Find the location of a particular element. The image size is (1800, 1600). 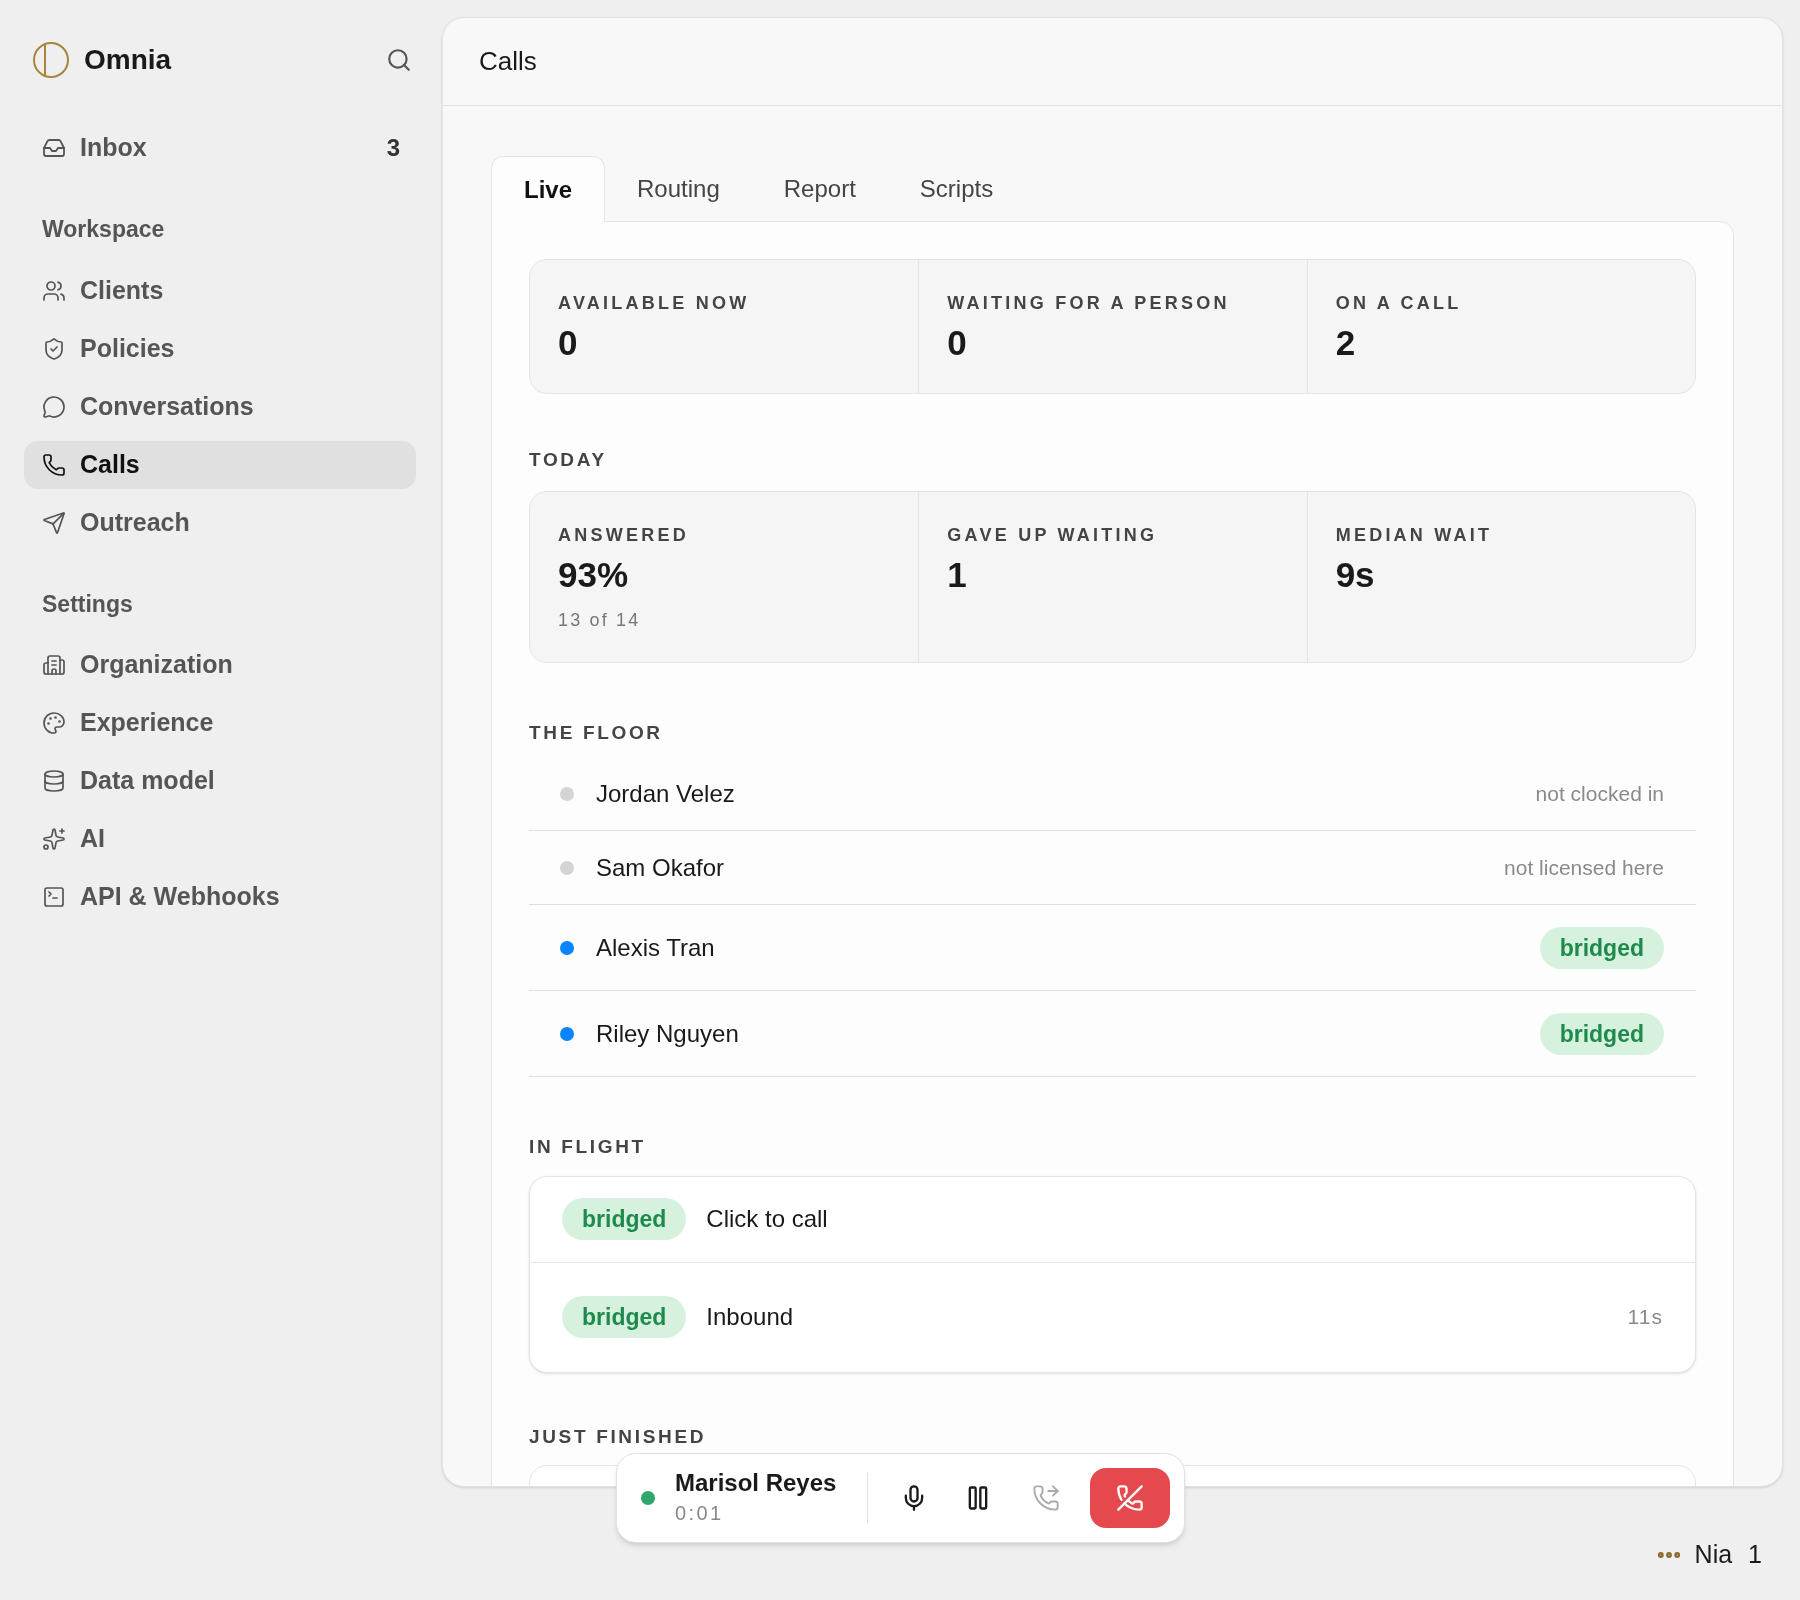

paper-plane-icon is located at coordinates (54, 522).